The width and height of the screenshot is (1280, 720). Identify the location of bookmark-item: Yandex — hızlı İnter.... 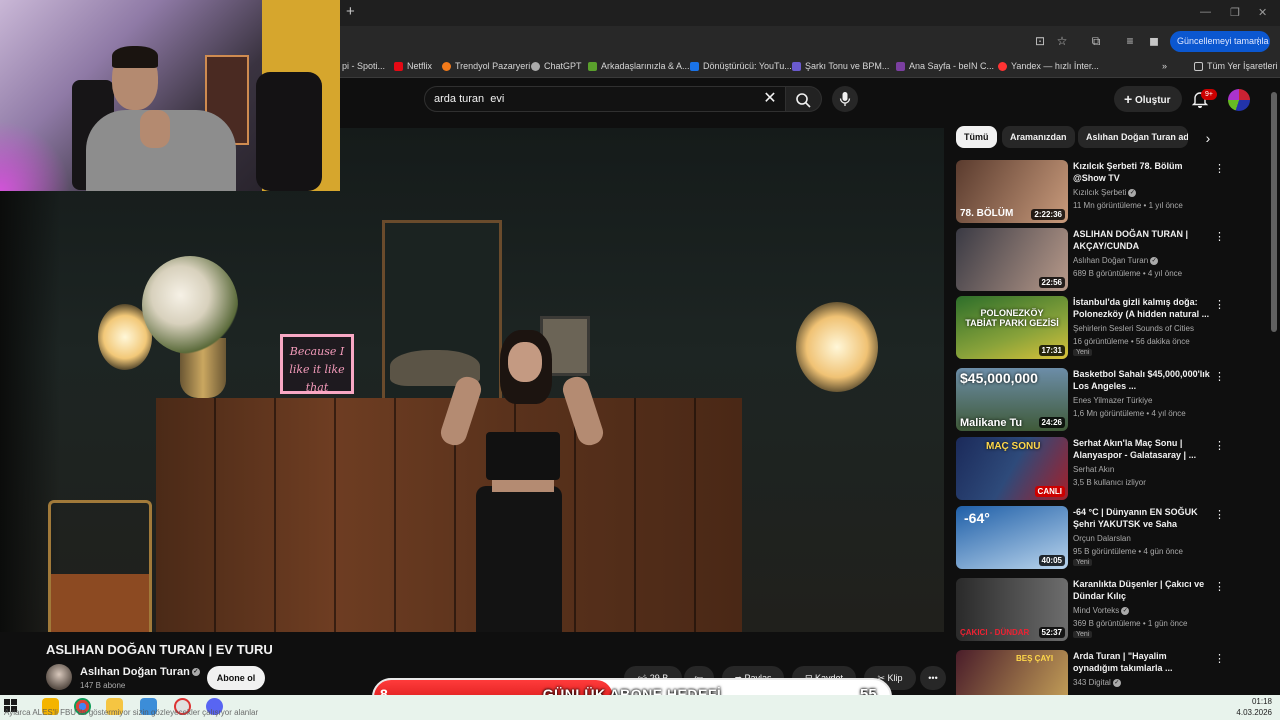
(1048, 66).